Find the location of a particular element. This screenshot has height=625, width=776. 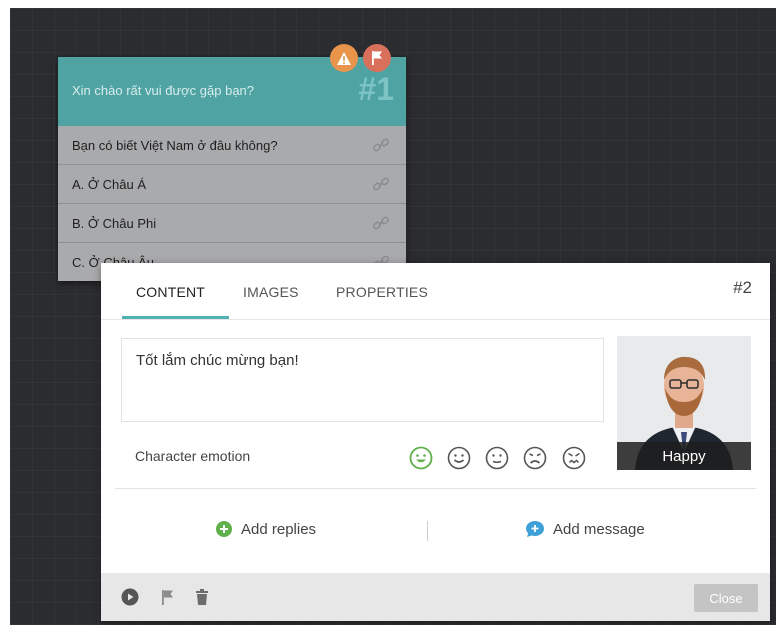

neutral-emotion-icon is located at coordinates (497, 458).